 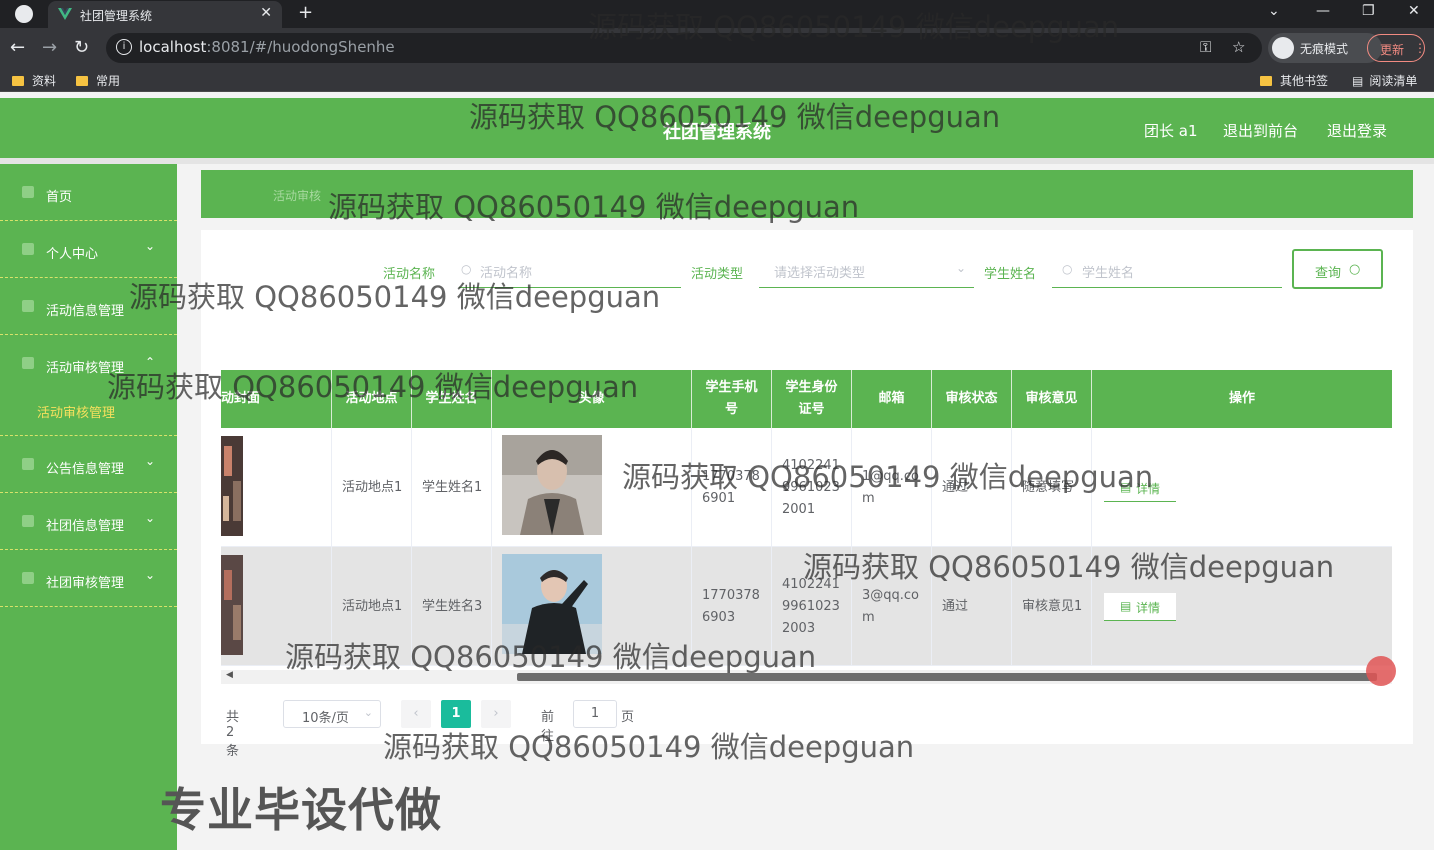 What do you see at coordinates (1325, 48) in the screenshot?
I see `incognito-badge: 无痕模式` at bounding box center [1325, 48].